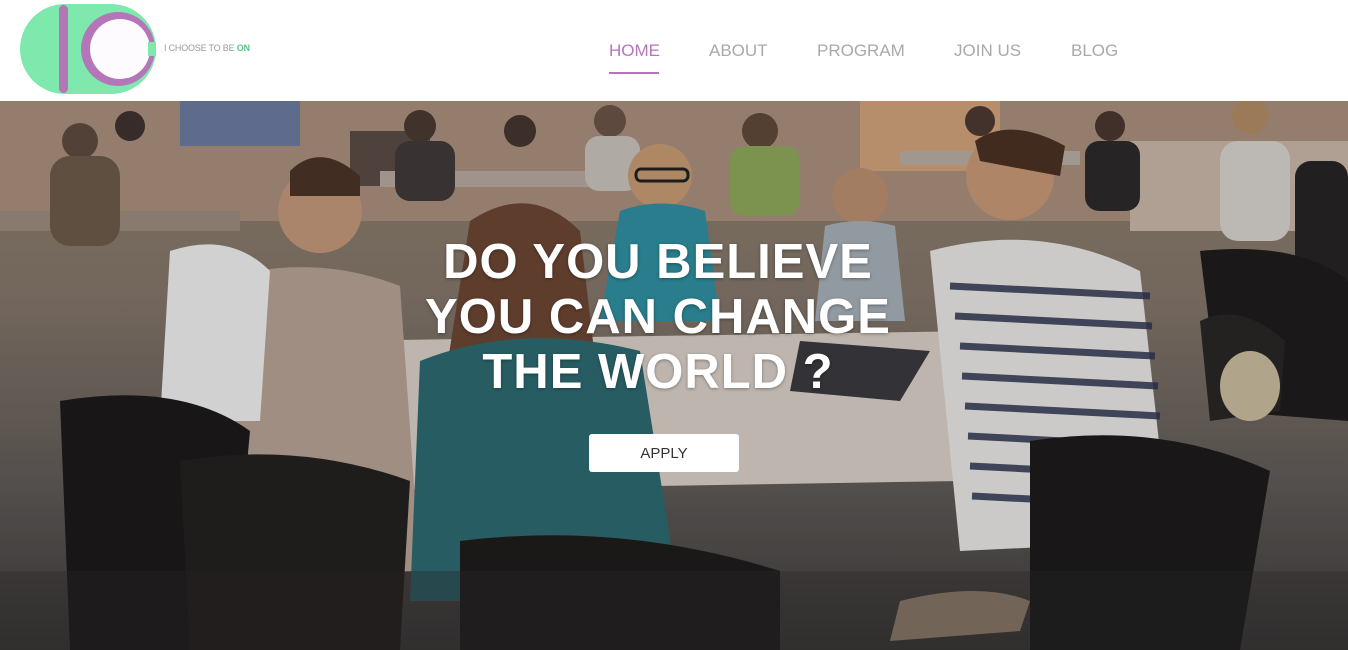 The height and width of the screenshot is (650, 1348). Describe the element at coordinates (634, 51) in the screenshot. I see `nav-item-home: HOME` at that location.